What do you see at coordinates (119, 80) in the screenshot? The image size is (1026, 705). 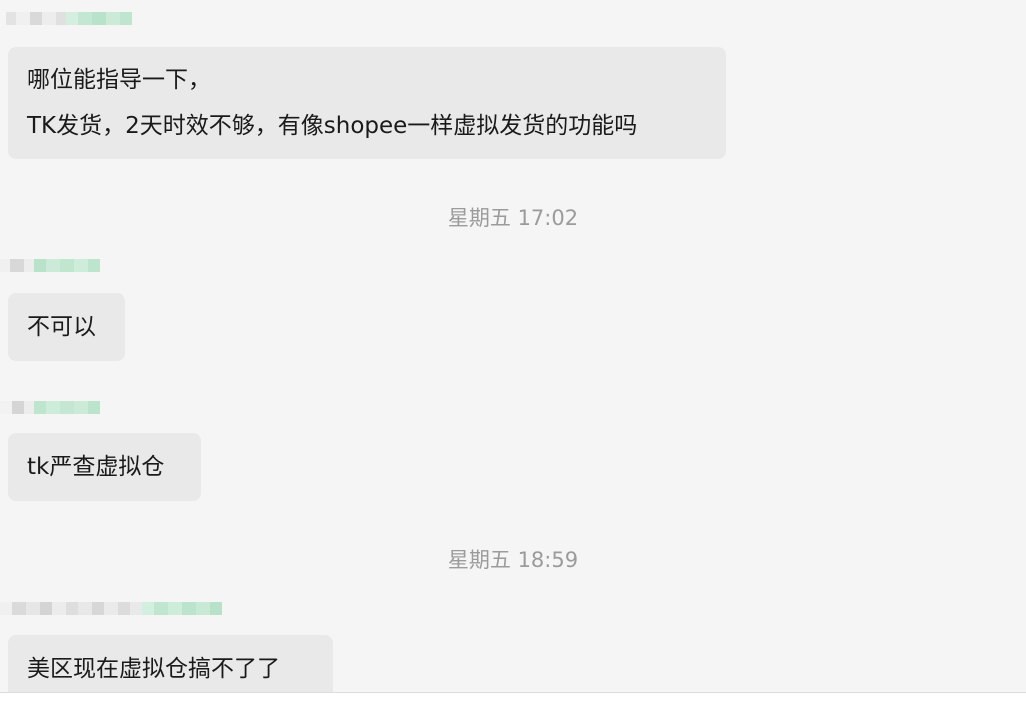 I see `message-text: 哪位能指导一下，` at bounding box center [119, 80].